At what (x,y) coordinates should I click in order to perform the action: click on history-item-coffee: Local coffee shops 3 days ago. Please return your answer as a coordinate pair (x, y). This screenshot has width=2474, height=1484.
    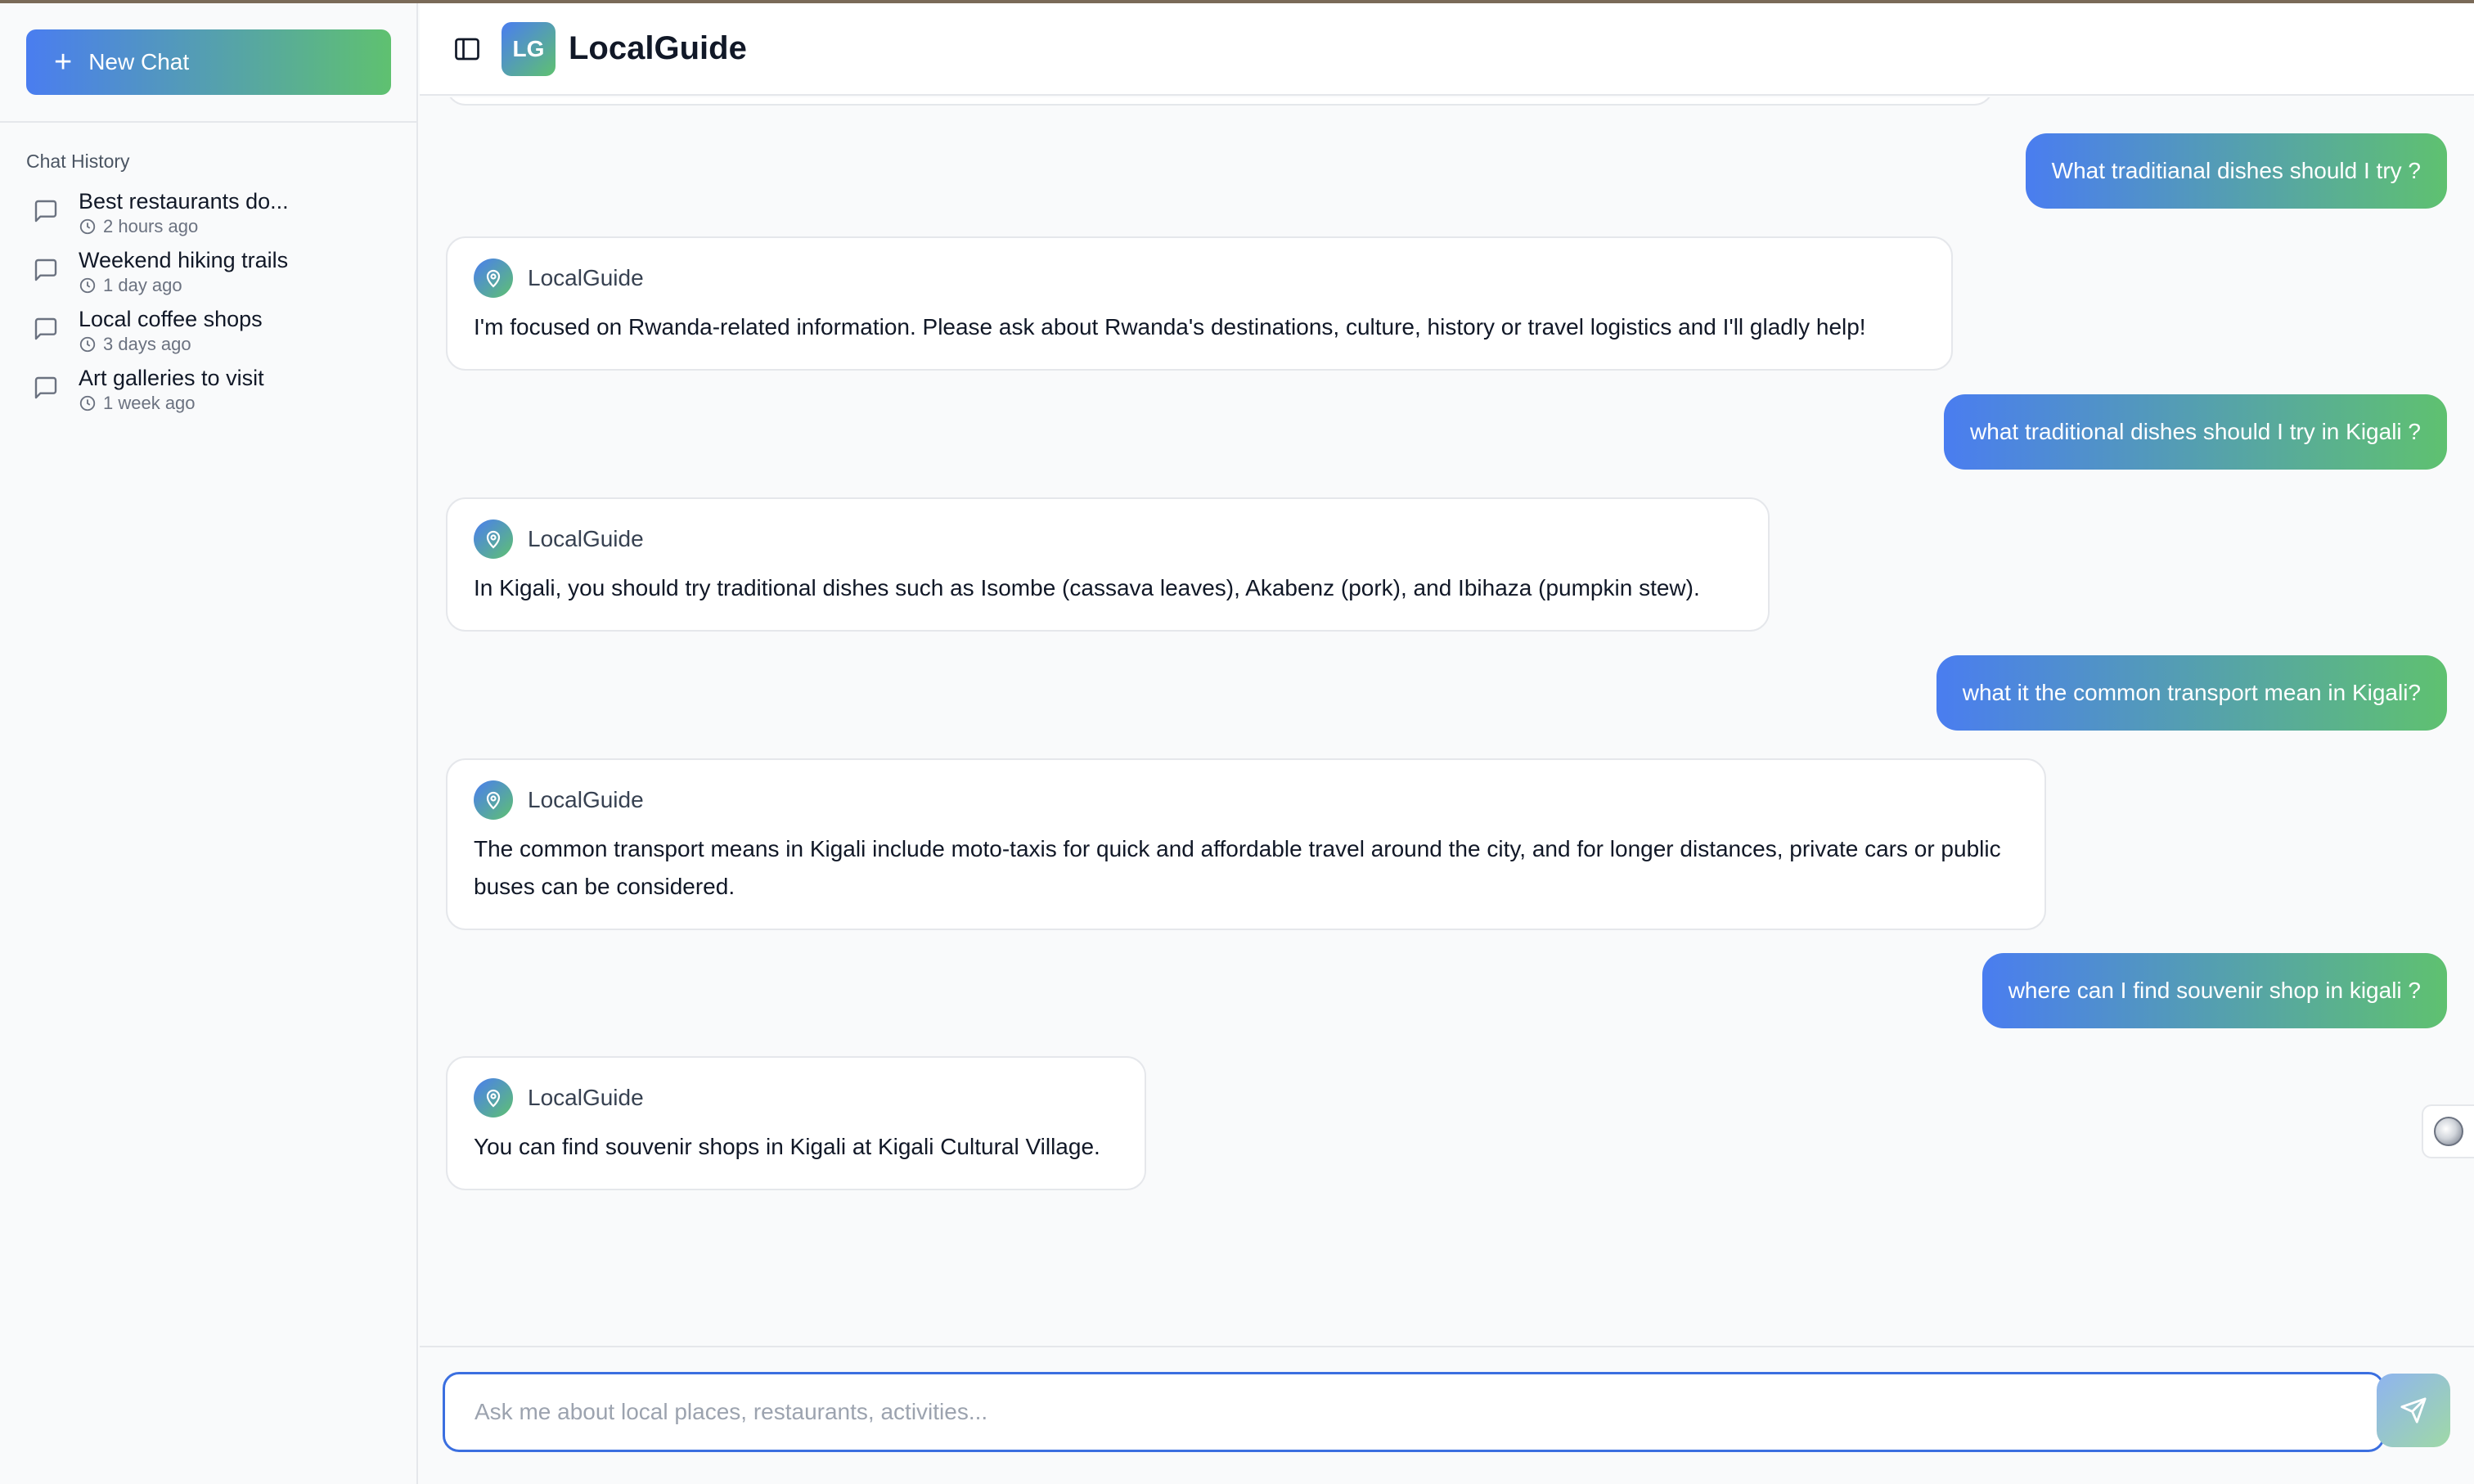
    Looking at the image, I should click on (214, 333).